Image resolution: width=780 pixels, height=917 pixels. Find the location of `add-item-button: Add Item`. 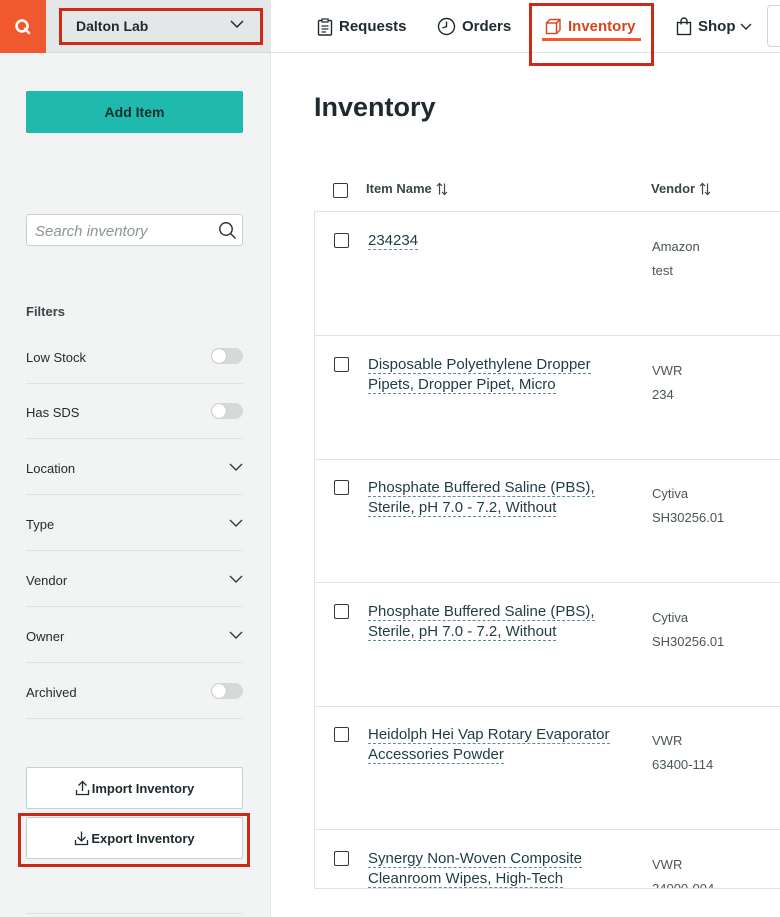

add-item-button: Add Item is located at coordinates (134, 112).